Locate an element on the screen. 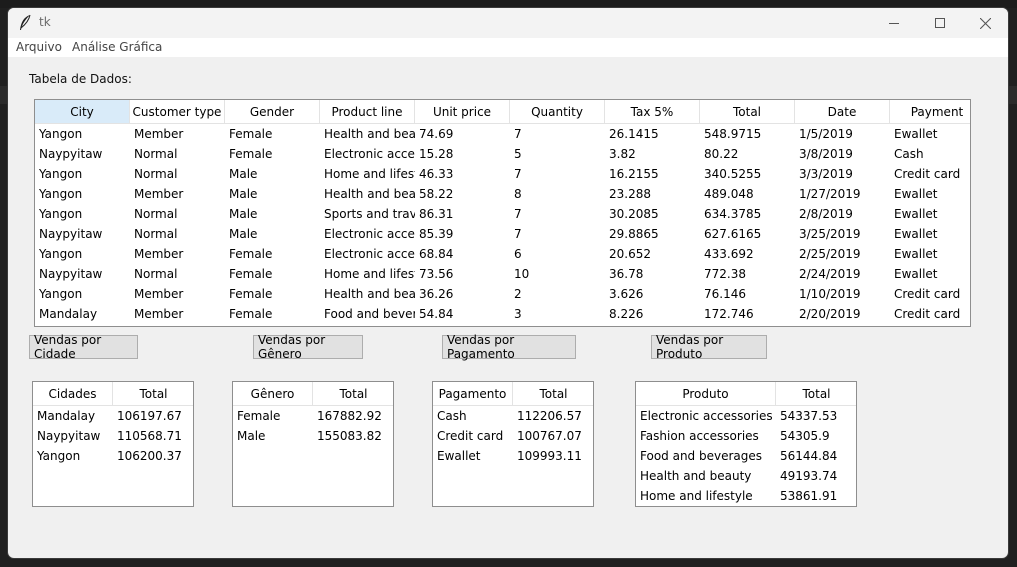  column-header: Date is located at coordinates (842, 112).